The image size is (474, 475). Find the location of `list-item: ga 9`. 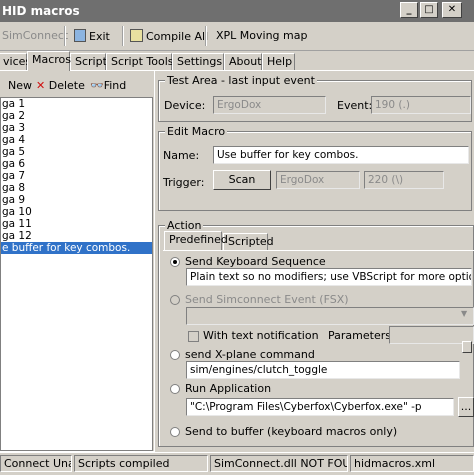

list-item: ga 9 is located at coordinates (76, 200).